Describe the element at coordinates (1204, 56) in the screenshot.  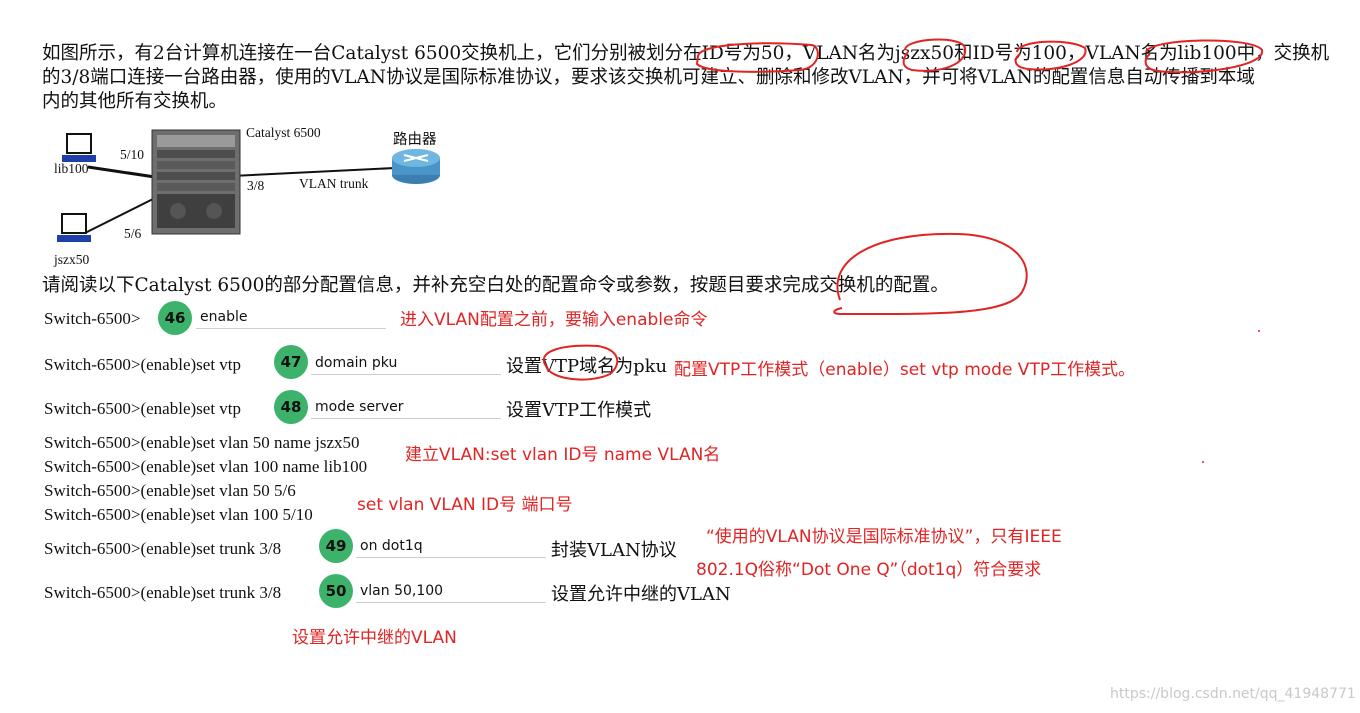
I see `circle-lib100` at that location.